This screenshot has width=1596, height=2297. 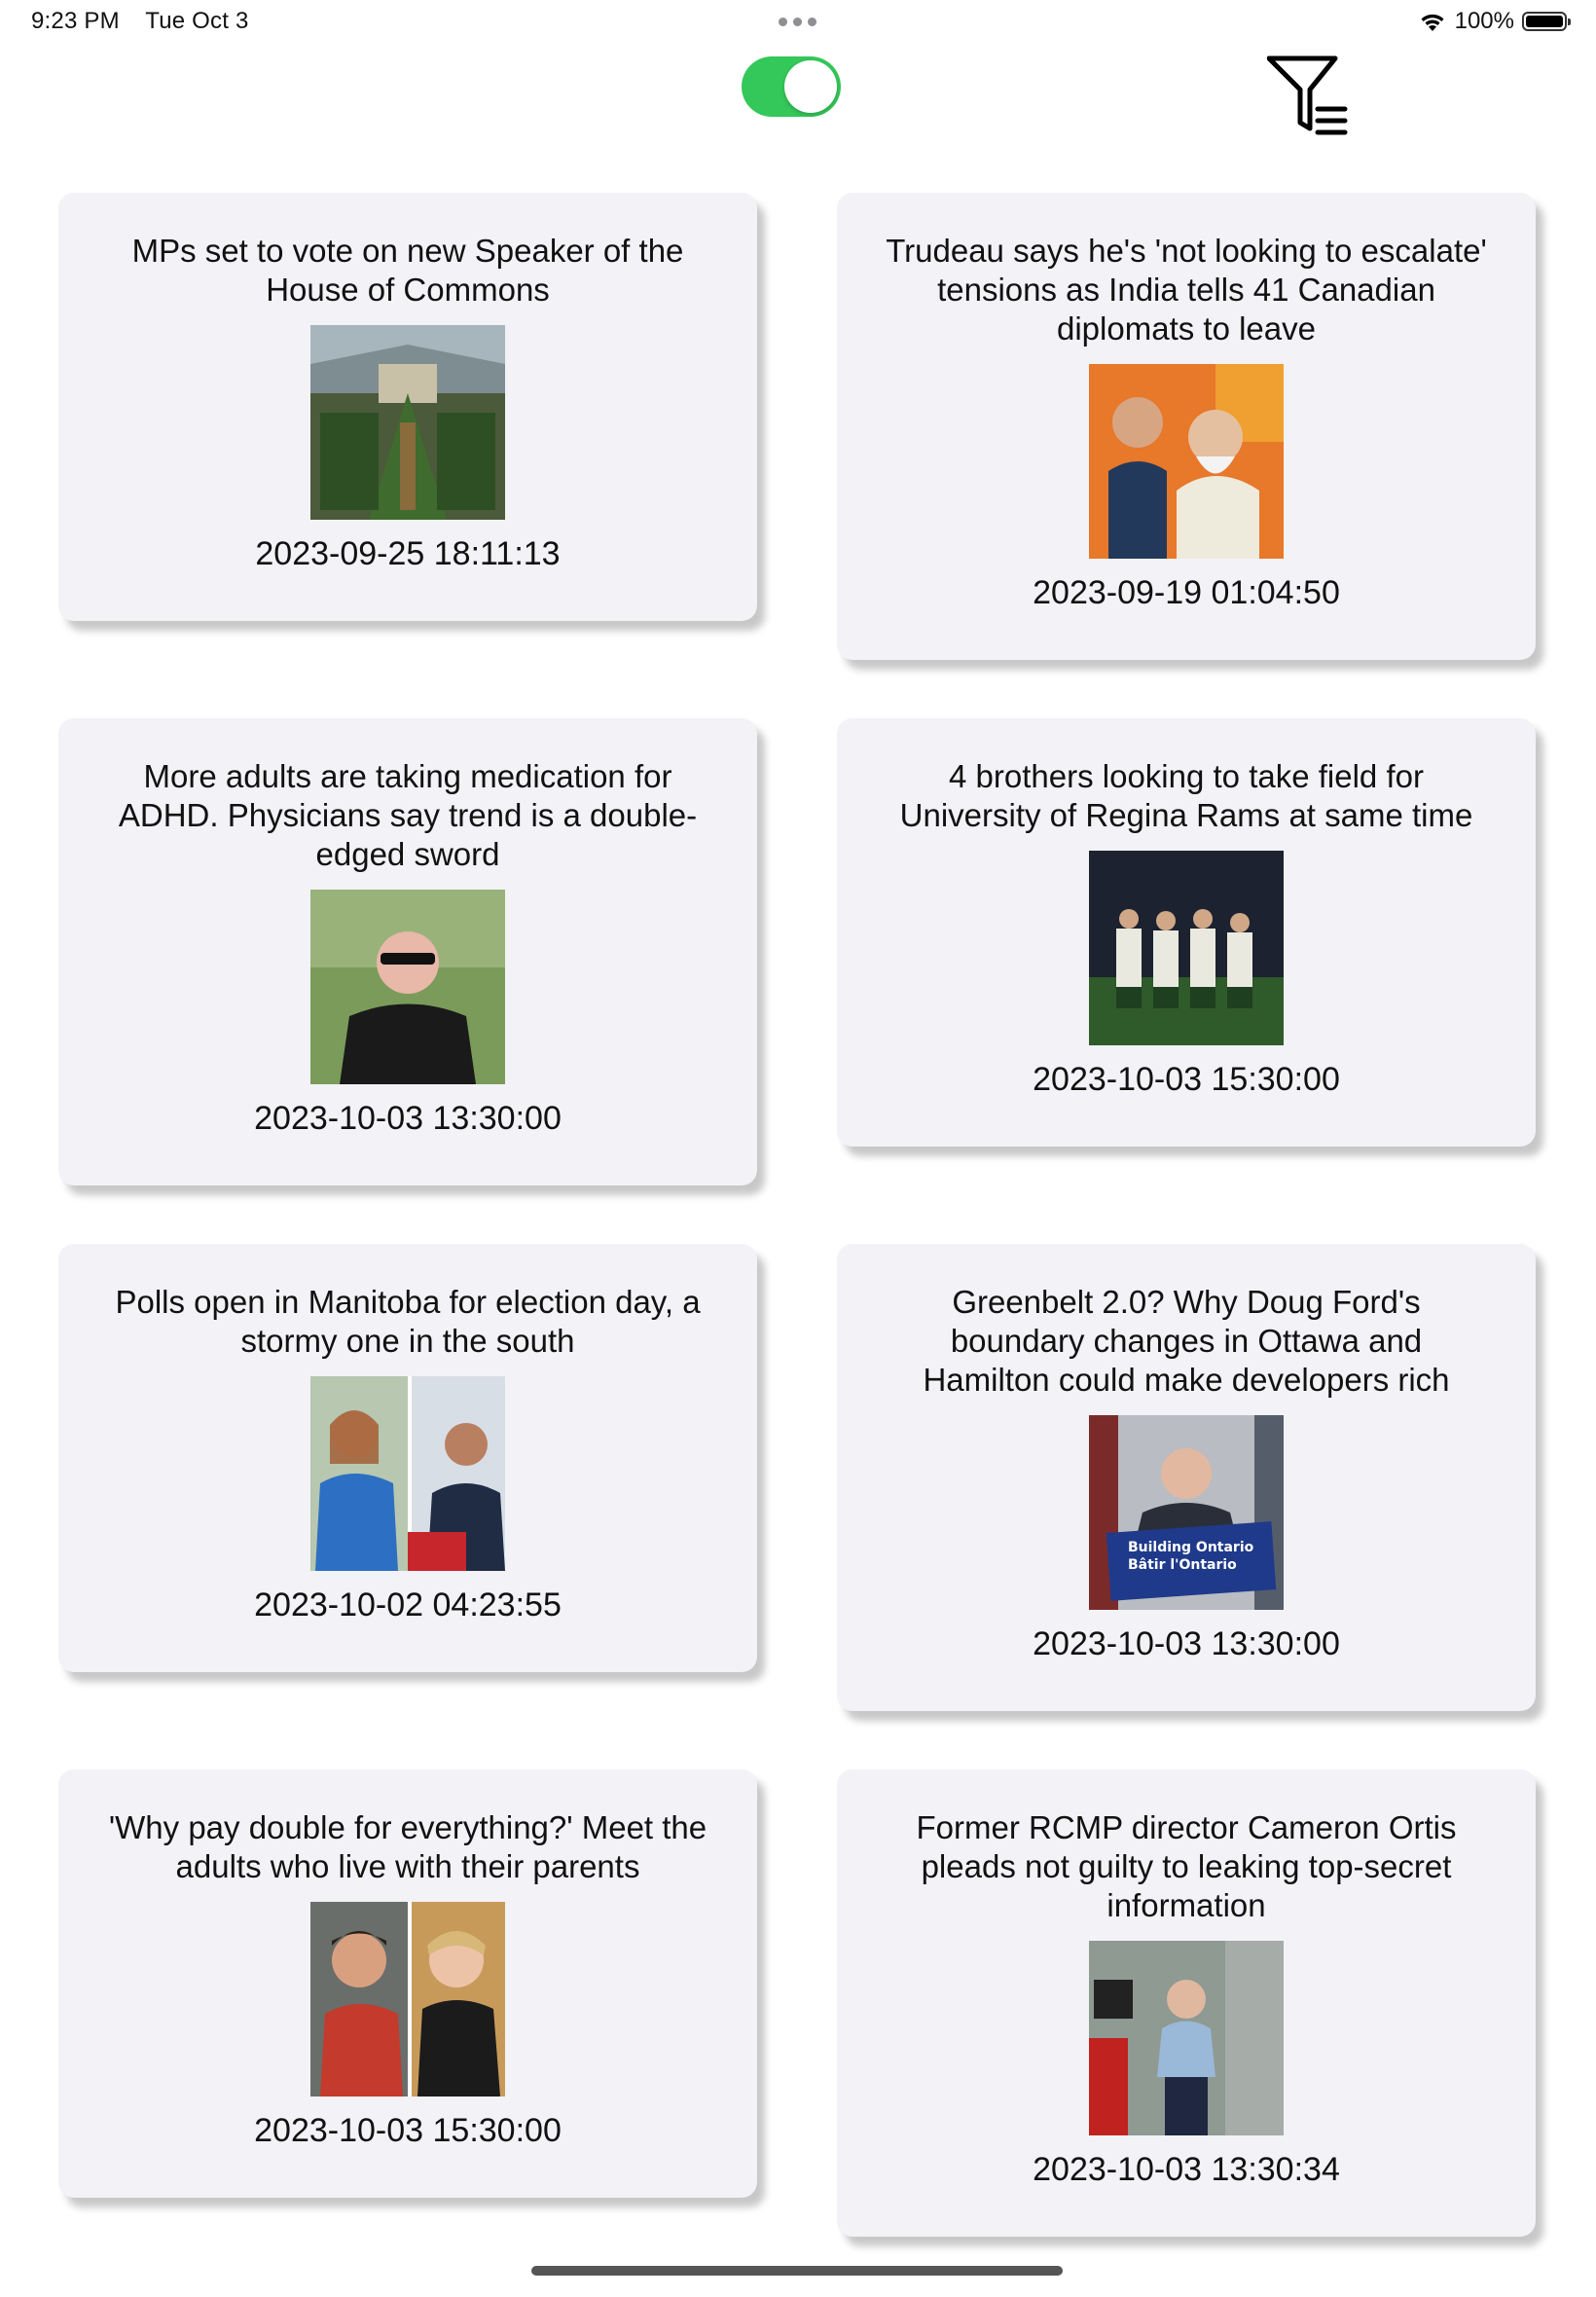 I want to click on status-date: Tue Oct 3, so click(x=197, y=21).